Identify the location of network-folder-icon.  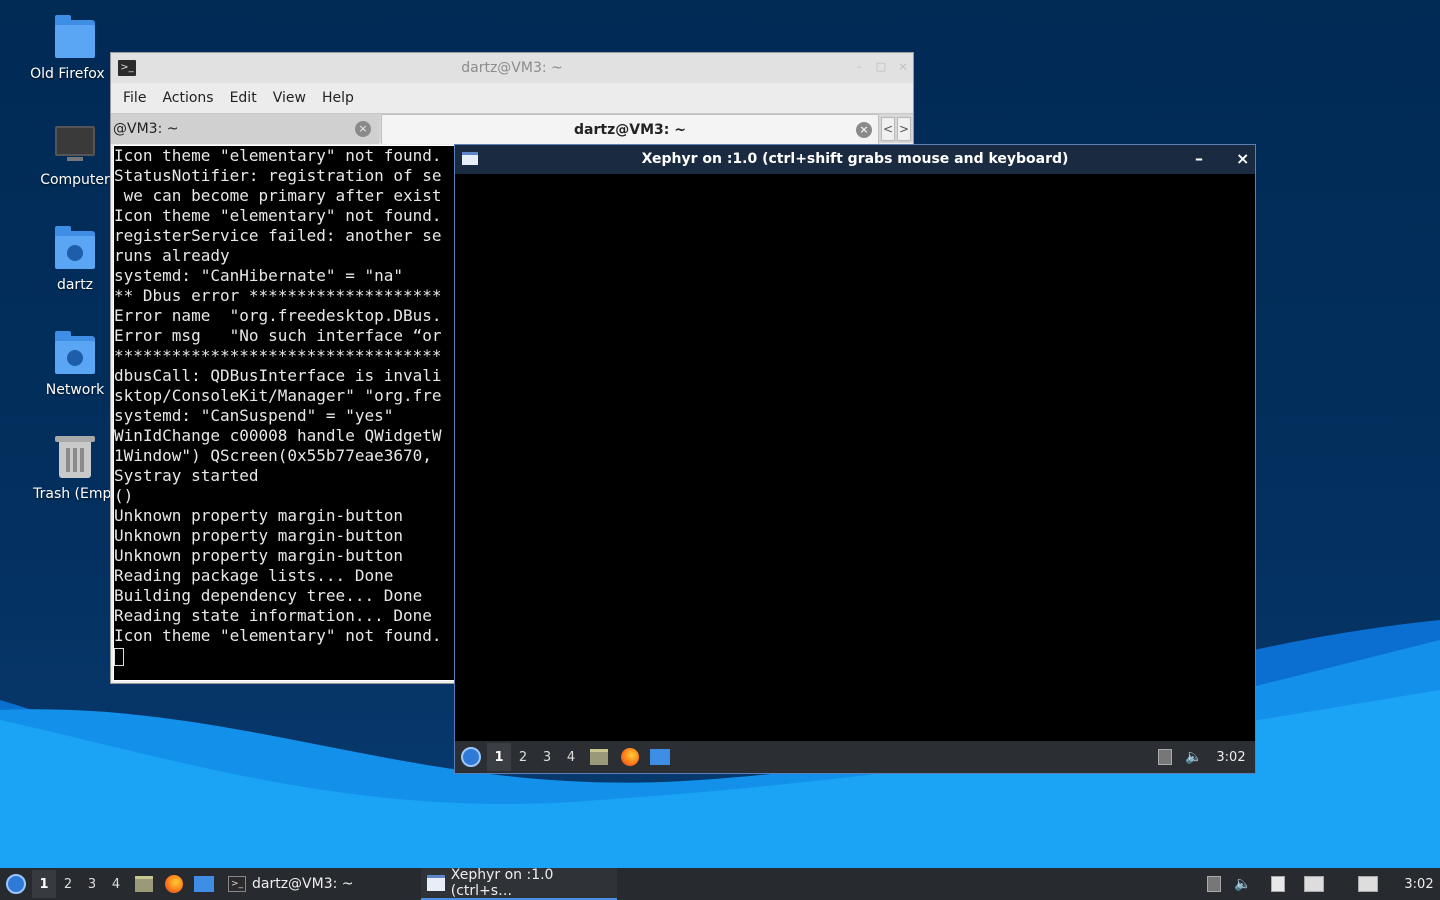
(75, 353).